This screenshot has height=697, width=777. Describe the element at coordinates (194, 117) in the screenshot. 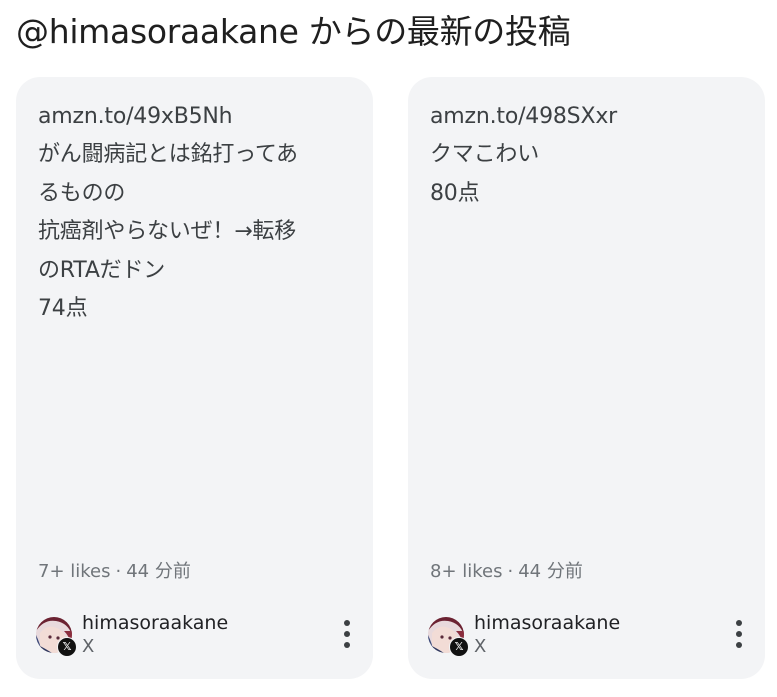

I see `post-link: amzn.to/49xB5Nh` at that location.